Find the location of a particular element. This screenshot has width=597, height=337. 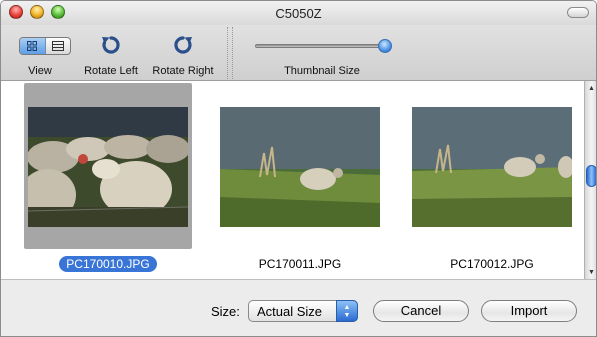

filename-text: PC170012.JPG is located at coordinates (492, 264).